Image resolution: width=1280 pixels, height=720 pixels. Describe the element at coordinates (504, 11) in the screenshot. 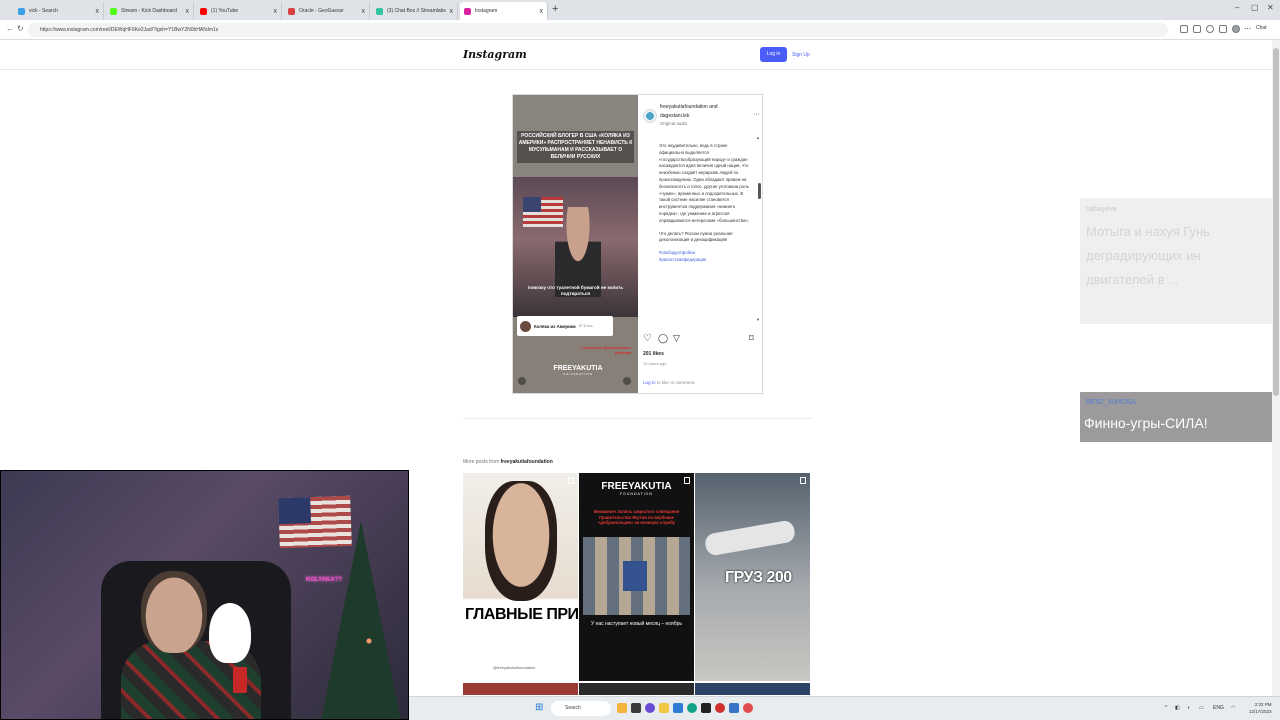

I see `tab-instagram: Instagram x` at that location.